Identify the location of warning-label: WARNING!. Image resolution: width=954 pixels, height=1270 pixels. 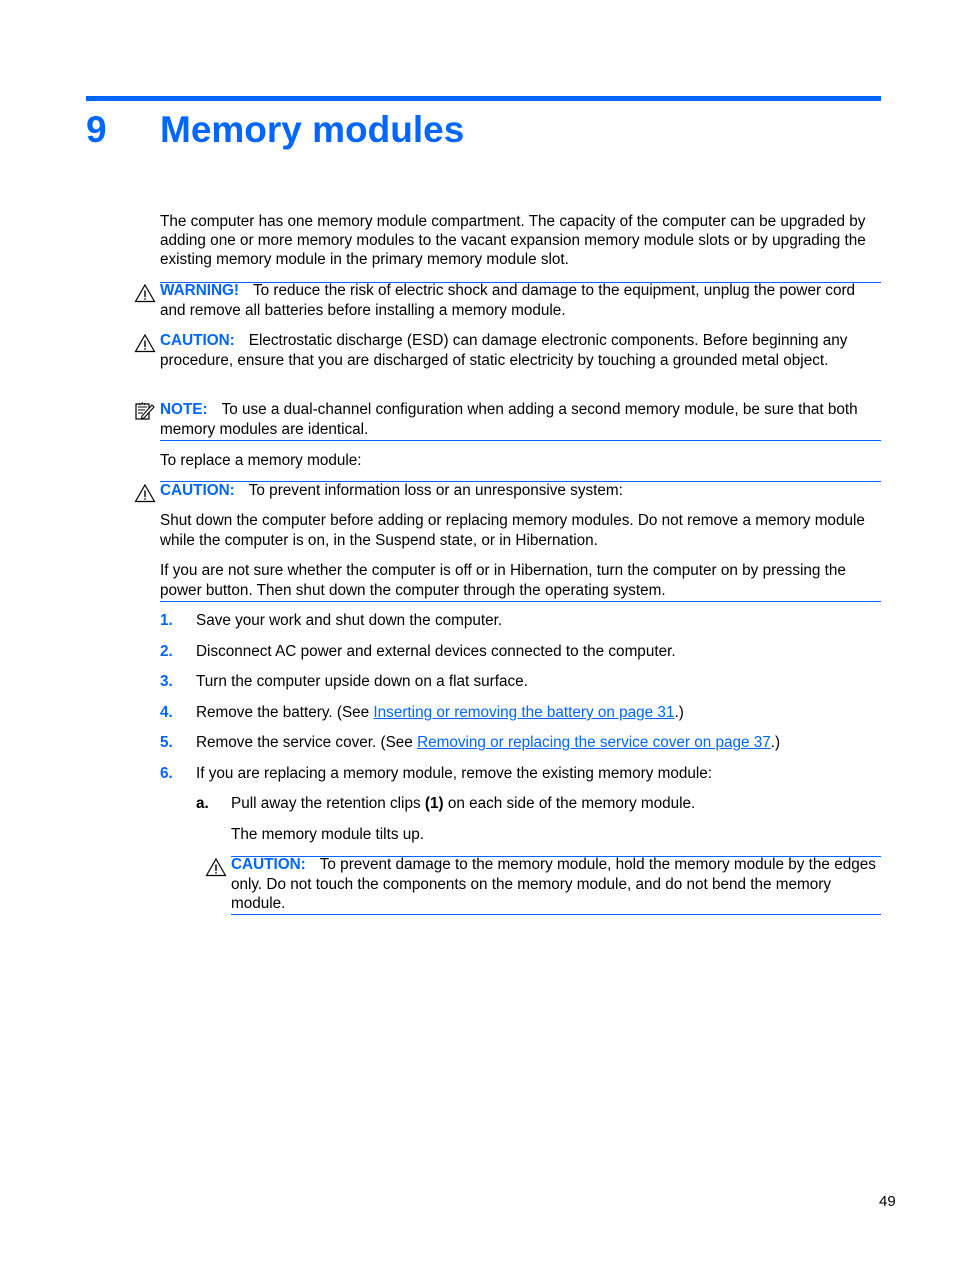
(200, 290).